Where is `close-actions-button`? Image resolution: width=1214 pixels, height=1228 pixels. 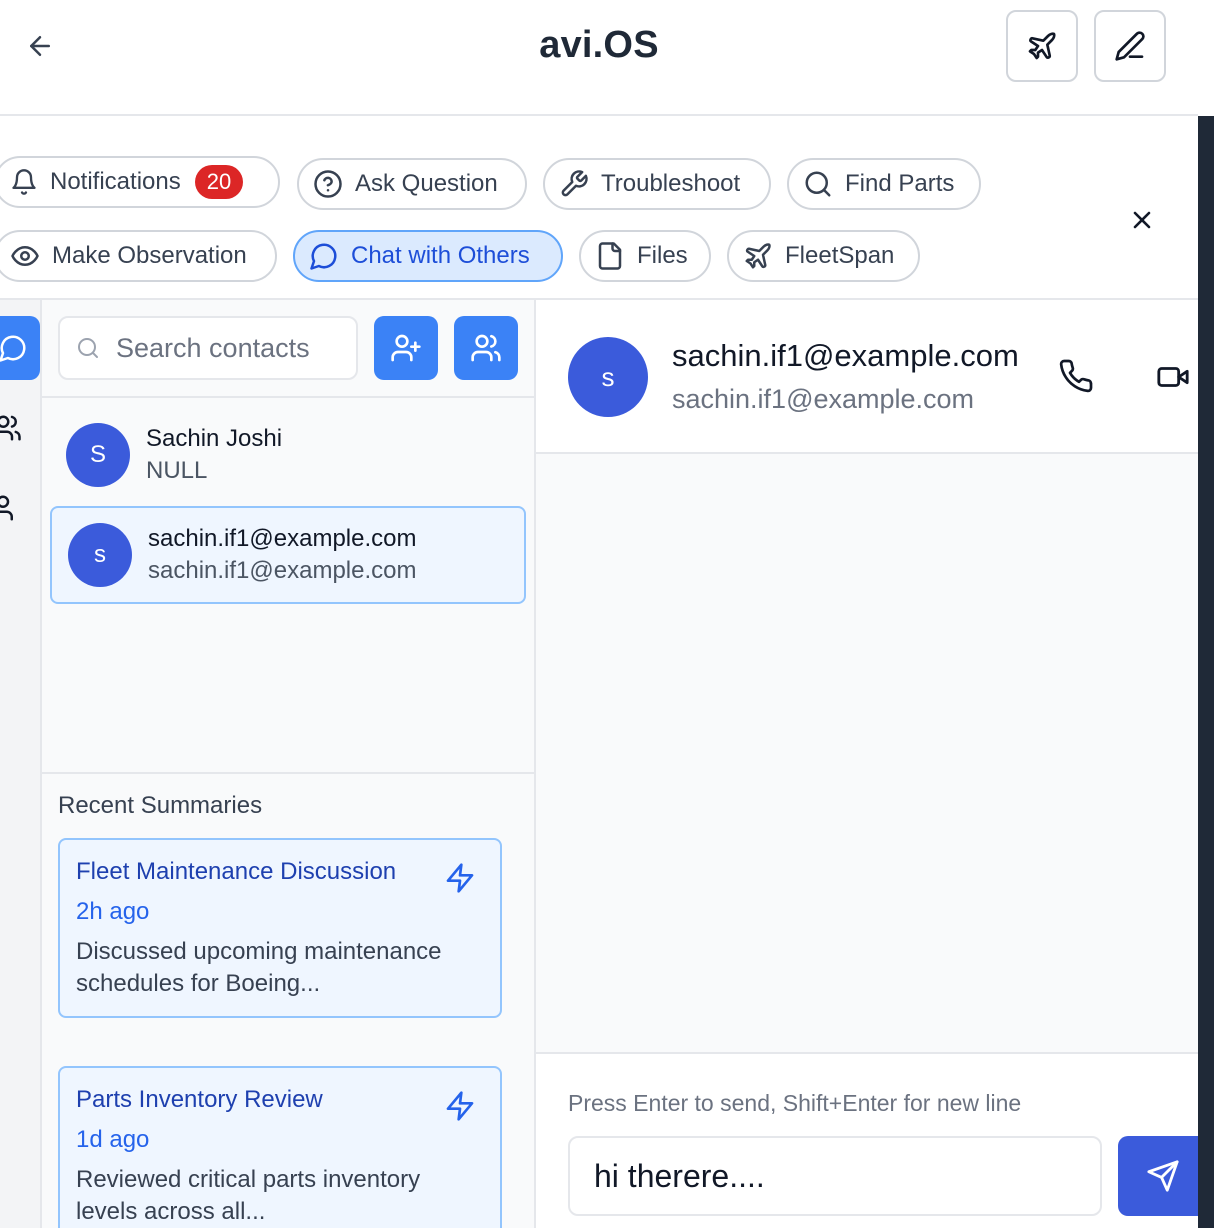 close-actions-button is located at coordinates (1142, 220).